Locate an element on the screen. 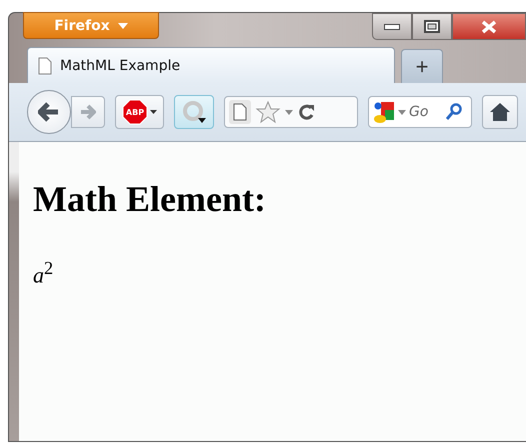  search-input: Go is located at coordinates (426, 112).